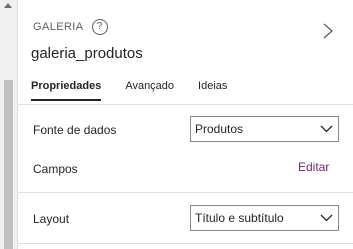 The image size is (353, 249). What do you see at coordinates (99, 27) in the screenshot?
I see `help-icon: ?` at bounding box center [99, 27].